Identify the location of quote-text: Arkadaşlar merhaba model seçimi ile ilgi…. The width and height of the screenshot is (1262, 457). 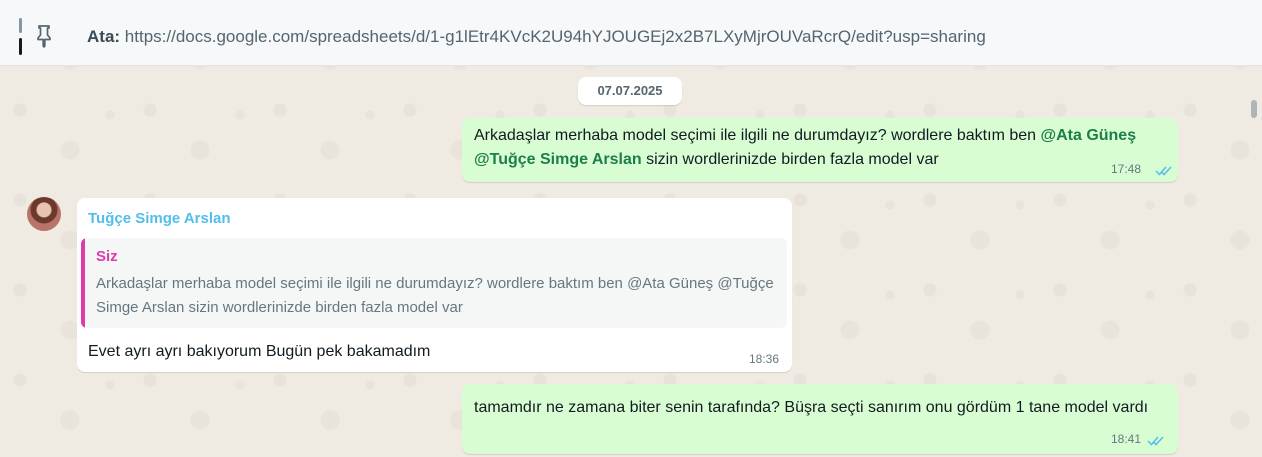
(435, 295).